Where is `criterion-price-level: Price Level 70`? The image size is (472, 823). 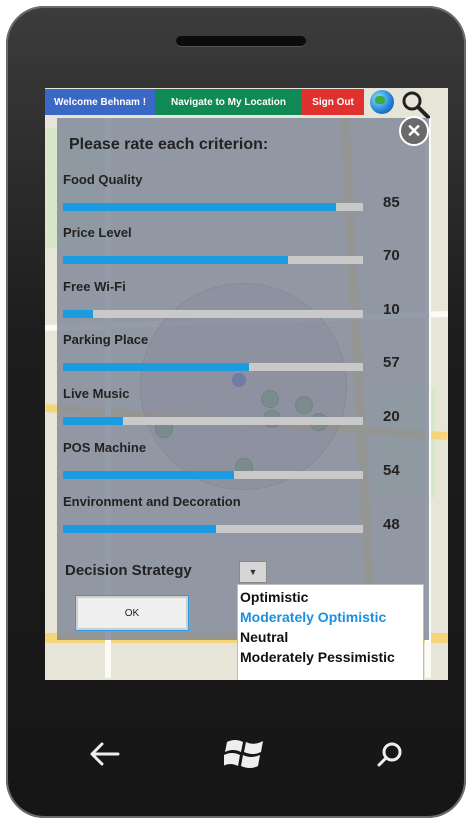
criterion-price-level: Price Level 70 is located at coordinates (243, 250).